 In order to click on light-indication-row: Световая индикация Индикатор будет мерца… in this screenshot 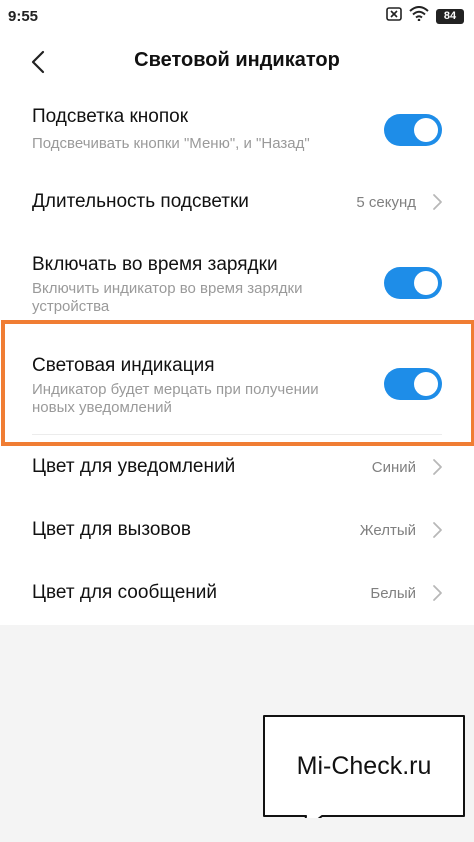, I will do `click(237, 387)`.